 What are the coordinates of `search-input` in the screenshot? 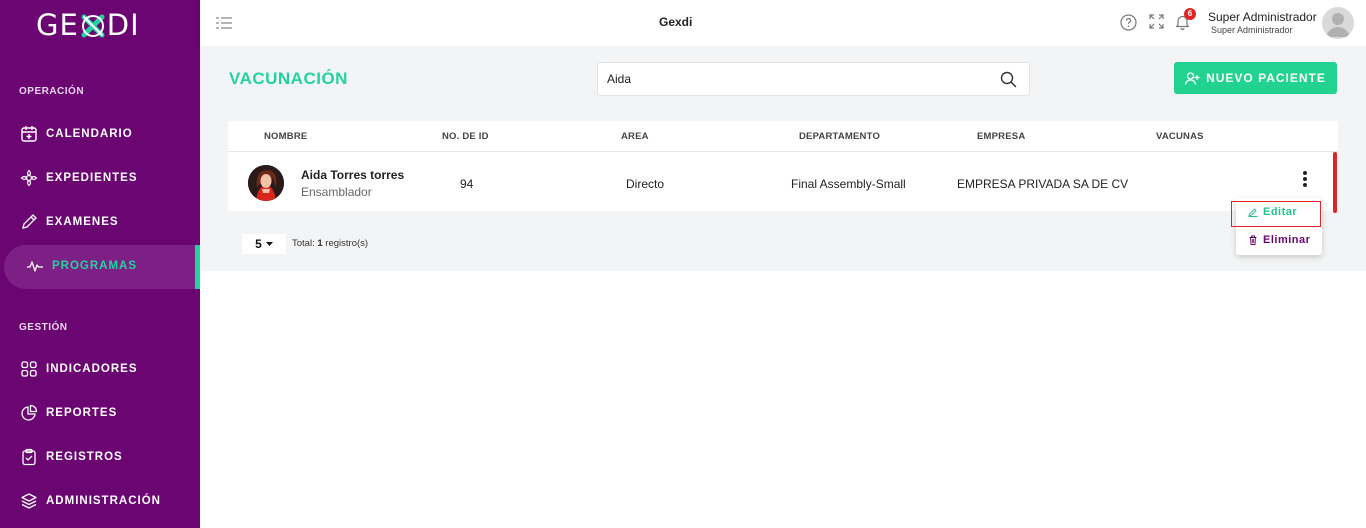 It's located at (788, 79).